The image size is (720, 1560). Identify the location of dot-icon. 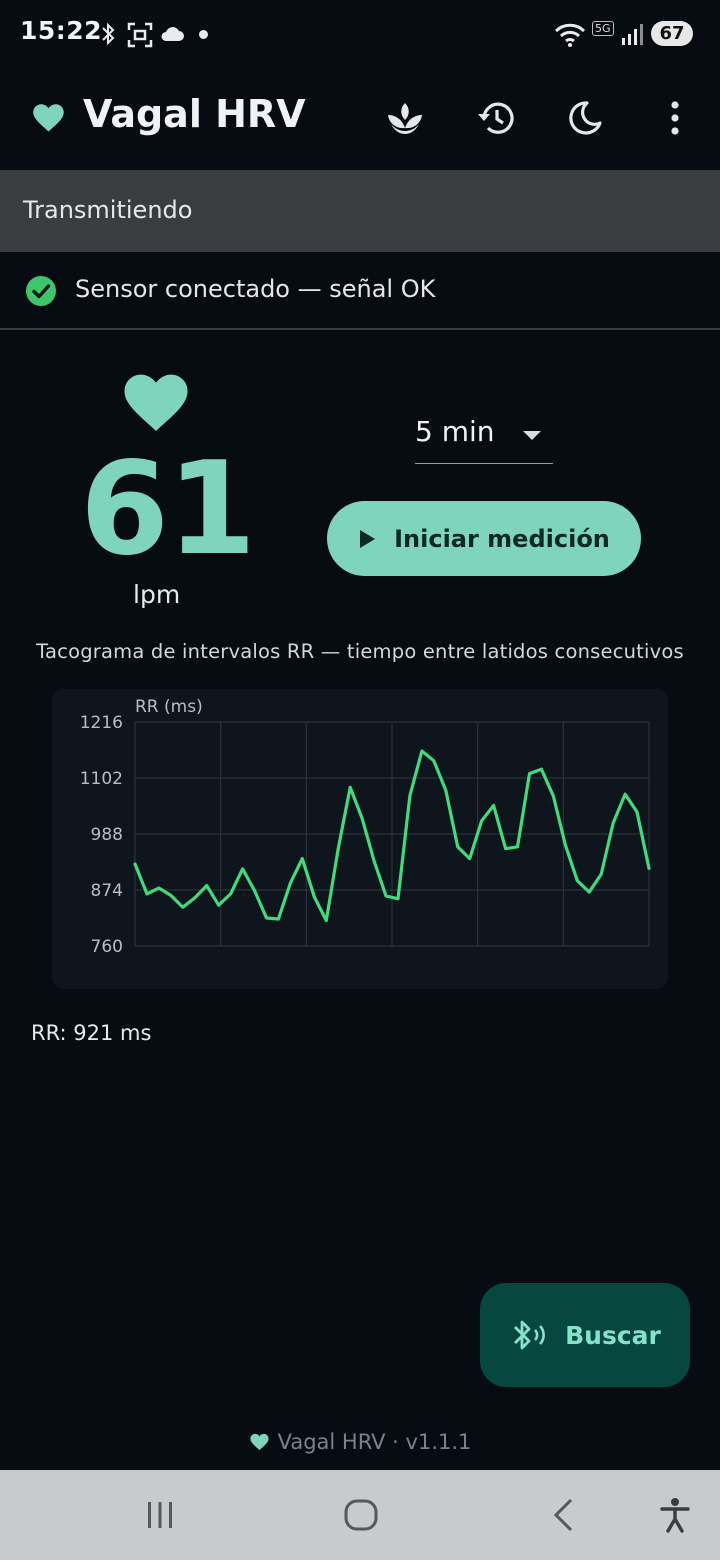
(203, 34).